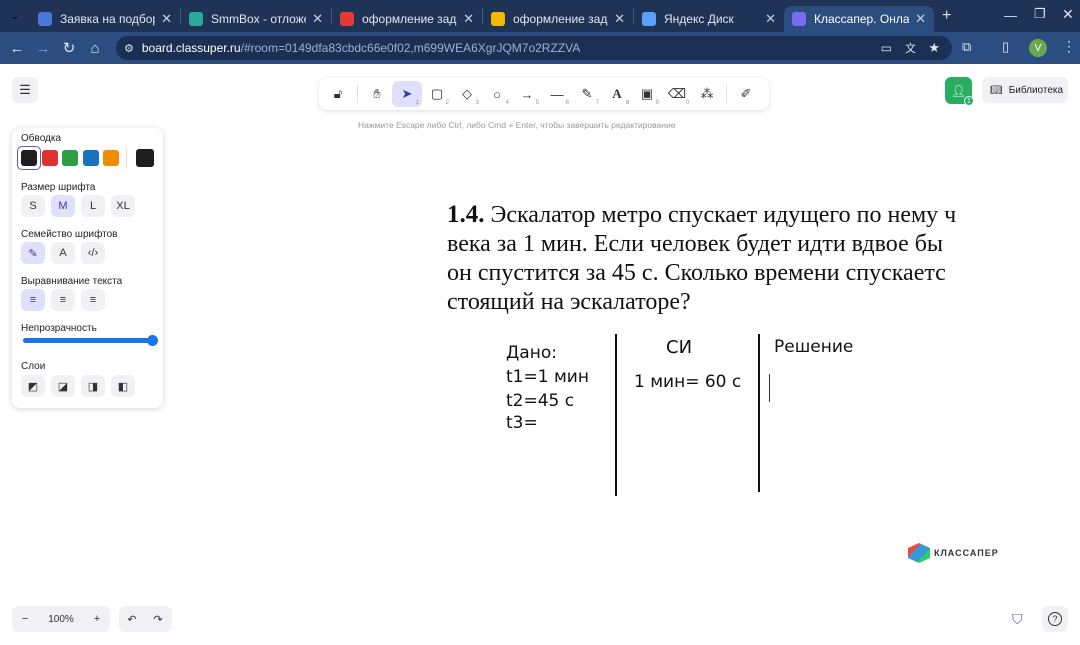  I want to click on tools-toolbar: 🔓︎ ✋︎ ➤ 1 ▢ 2 ◇ 3 ○ 4 → 5 —6 ✎ 7 A8 ▣ 9 ⌫ 0 ⁂ ✐, so click(544, 94).